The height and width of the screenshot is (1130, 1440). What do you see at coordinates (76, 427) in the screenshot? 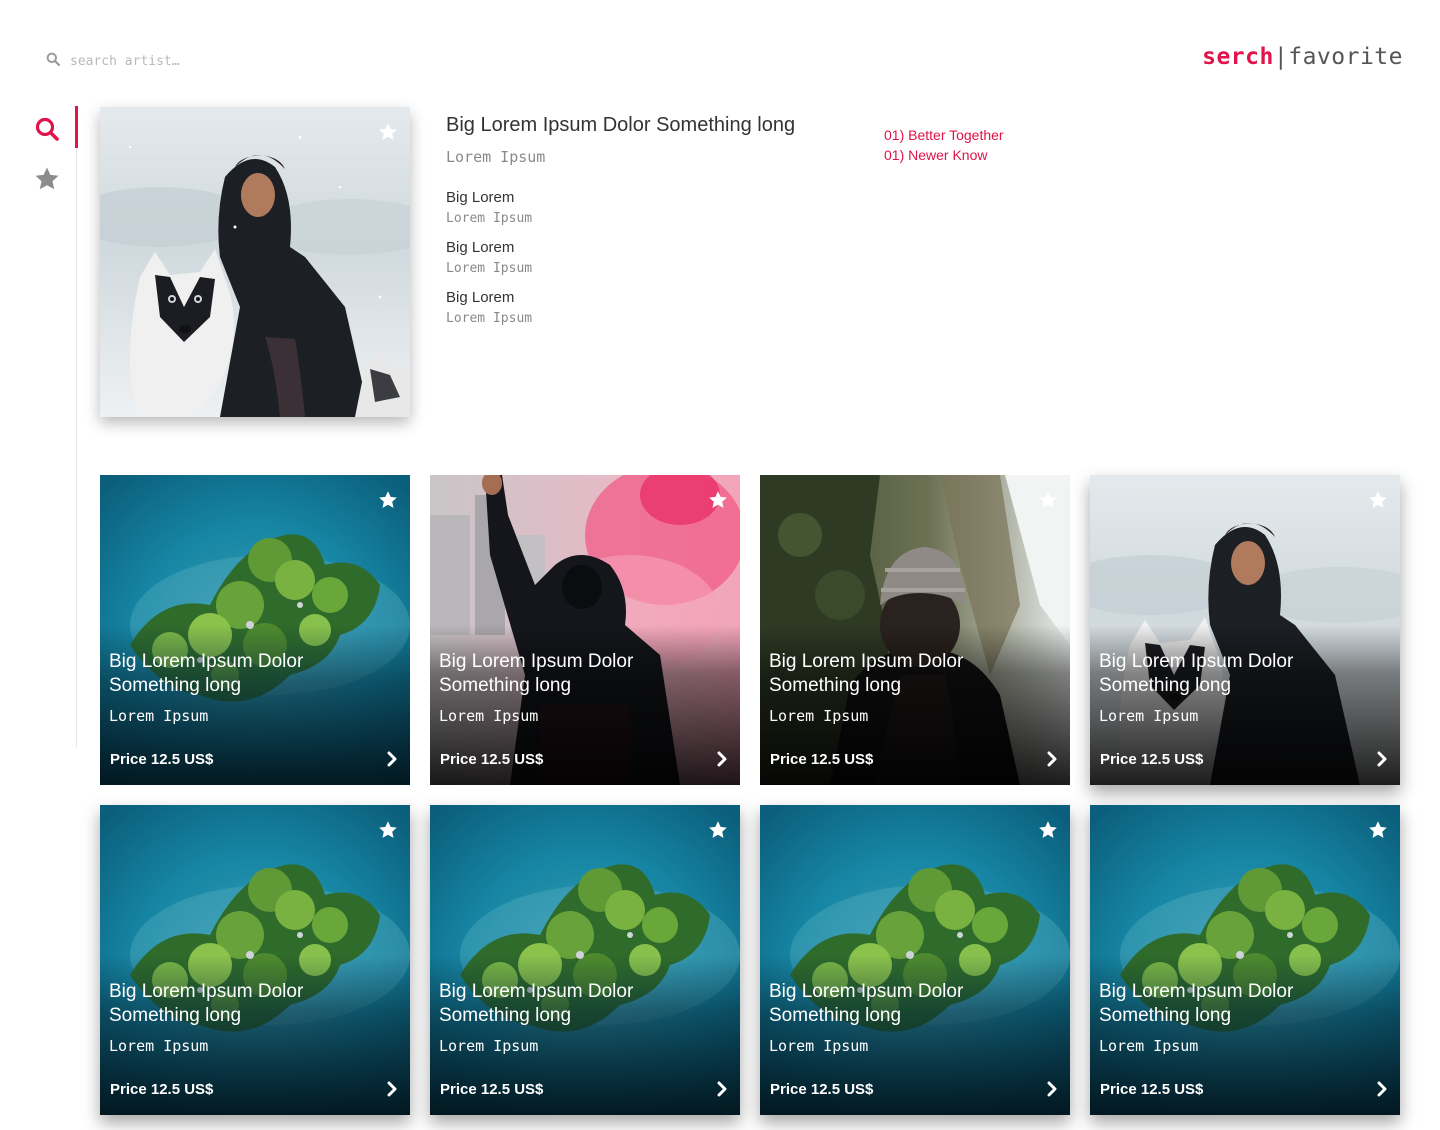
I see `sidebar-divider` at bounding box center [76, 427].